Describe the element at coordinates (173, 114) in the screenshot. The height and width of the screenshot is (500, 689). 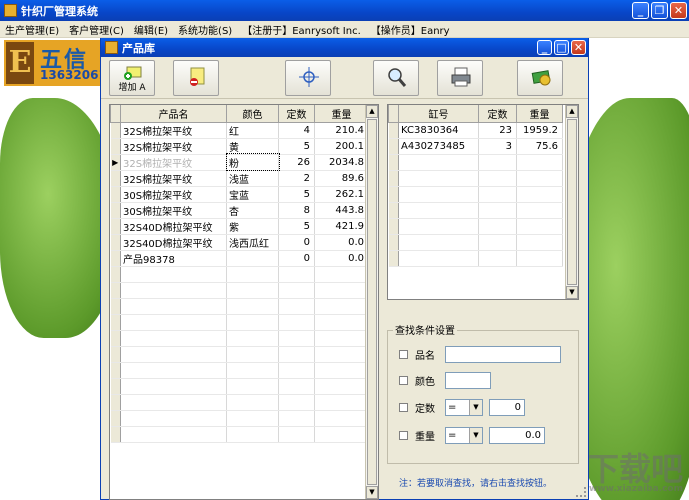
I see `col-product-name: 产品名` at that location.